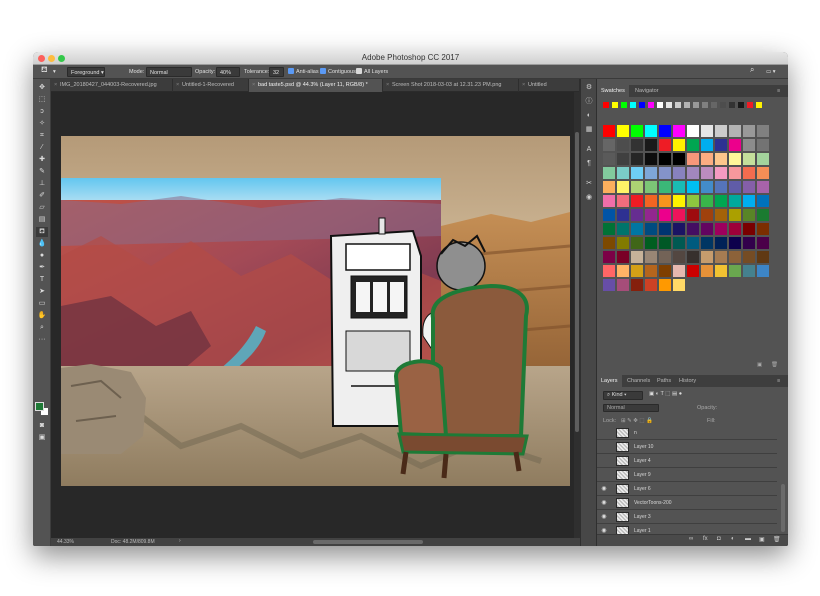 This screenshot has width=820, height=596. I want to click on layer-row: ◉ VectorToons-200, so click(687, 503).